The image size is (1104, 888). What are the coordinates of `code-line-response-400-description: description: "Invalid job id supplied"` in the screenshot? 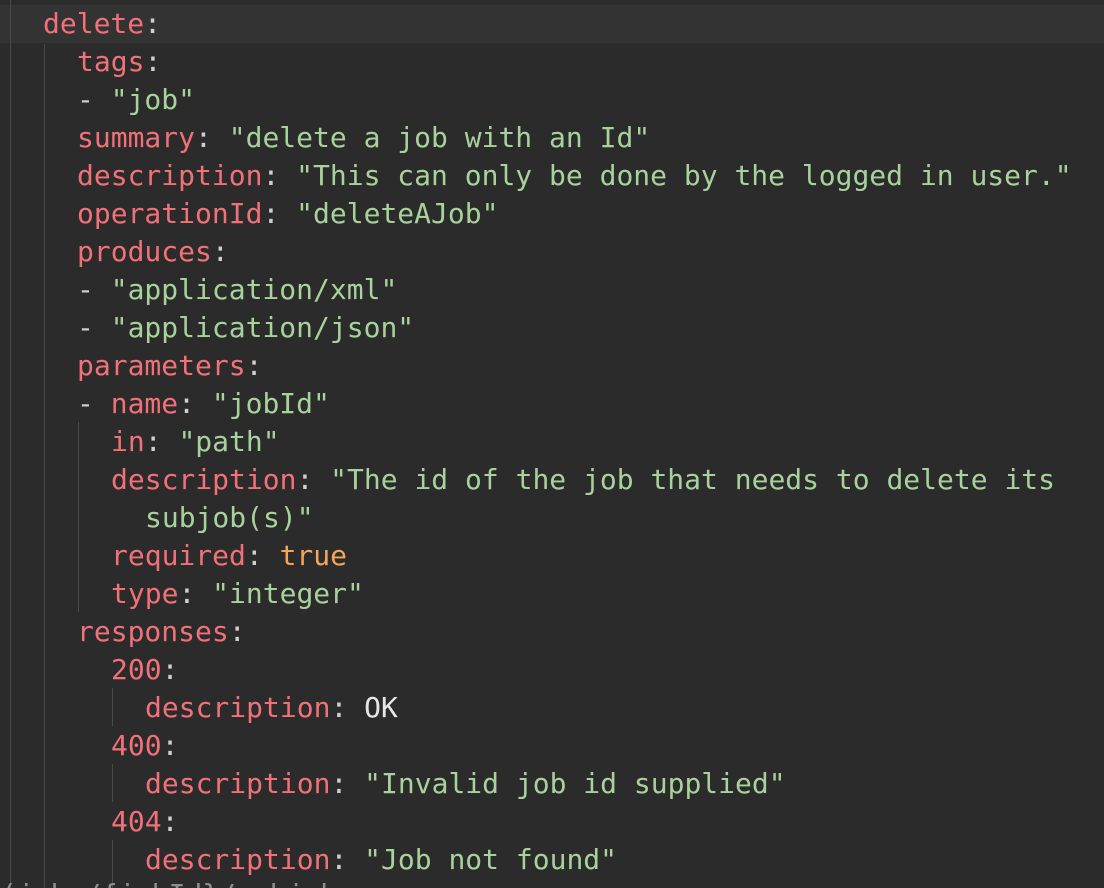 It's located at (465, 783).